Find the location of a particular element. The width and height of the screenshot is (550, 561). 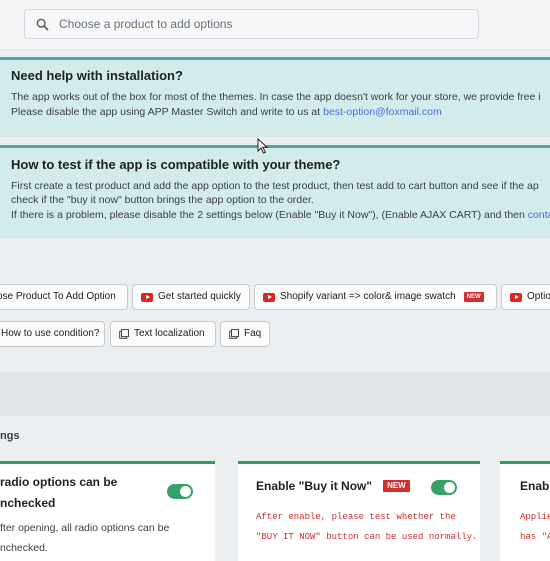

settings-section-title: ngs is located at coordinates (10, 436).